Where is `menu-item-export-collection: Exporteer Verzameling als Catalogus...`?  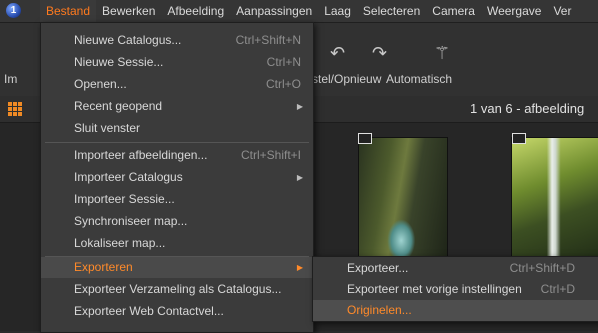 menu-item-export-collection: Exporteer Verzameling als Catalogus... is located at coordinates (177, 289).